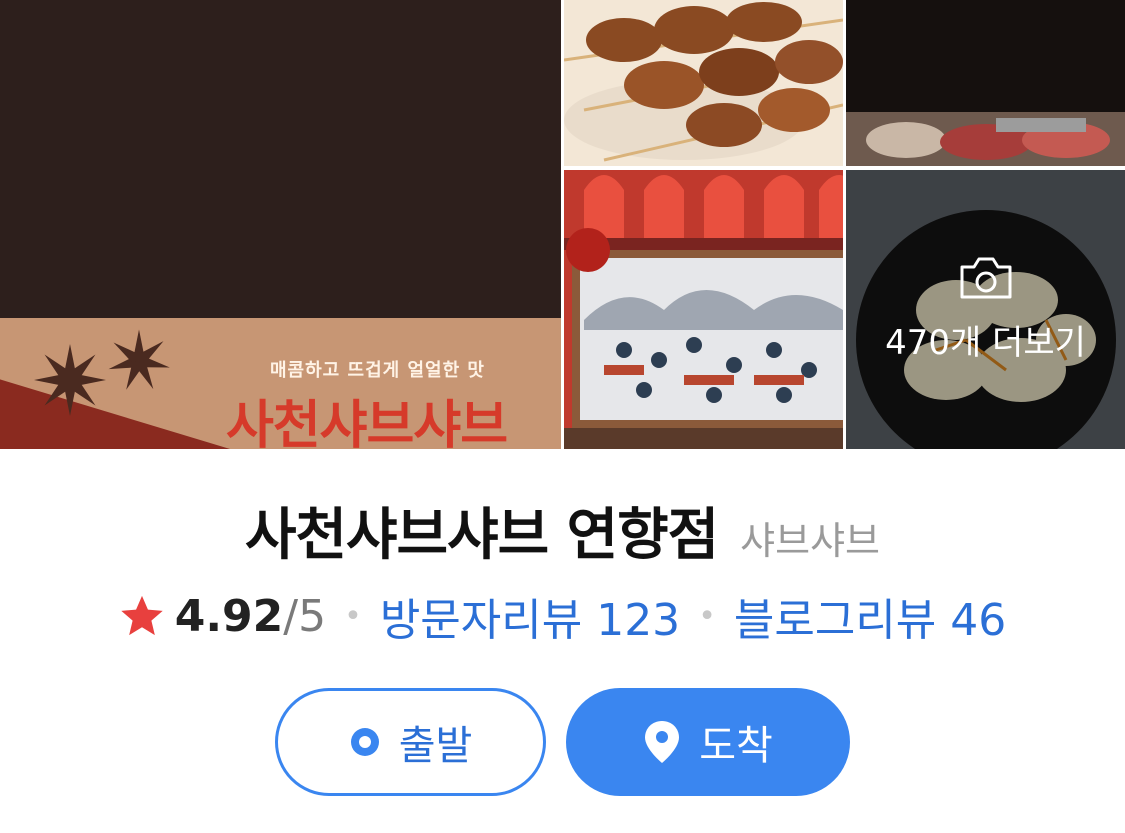  Describe the element at coordinates (305, 616) in the screenshot. I see `rating-max: /5` at that location.